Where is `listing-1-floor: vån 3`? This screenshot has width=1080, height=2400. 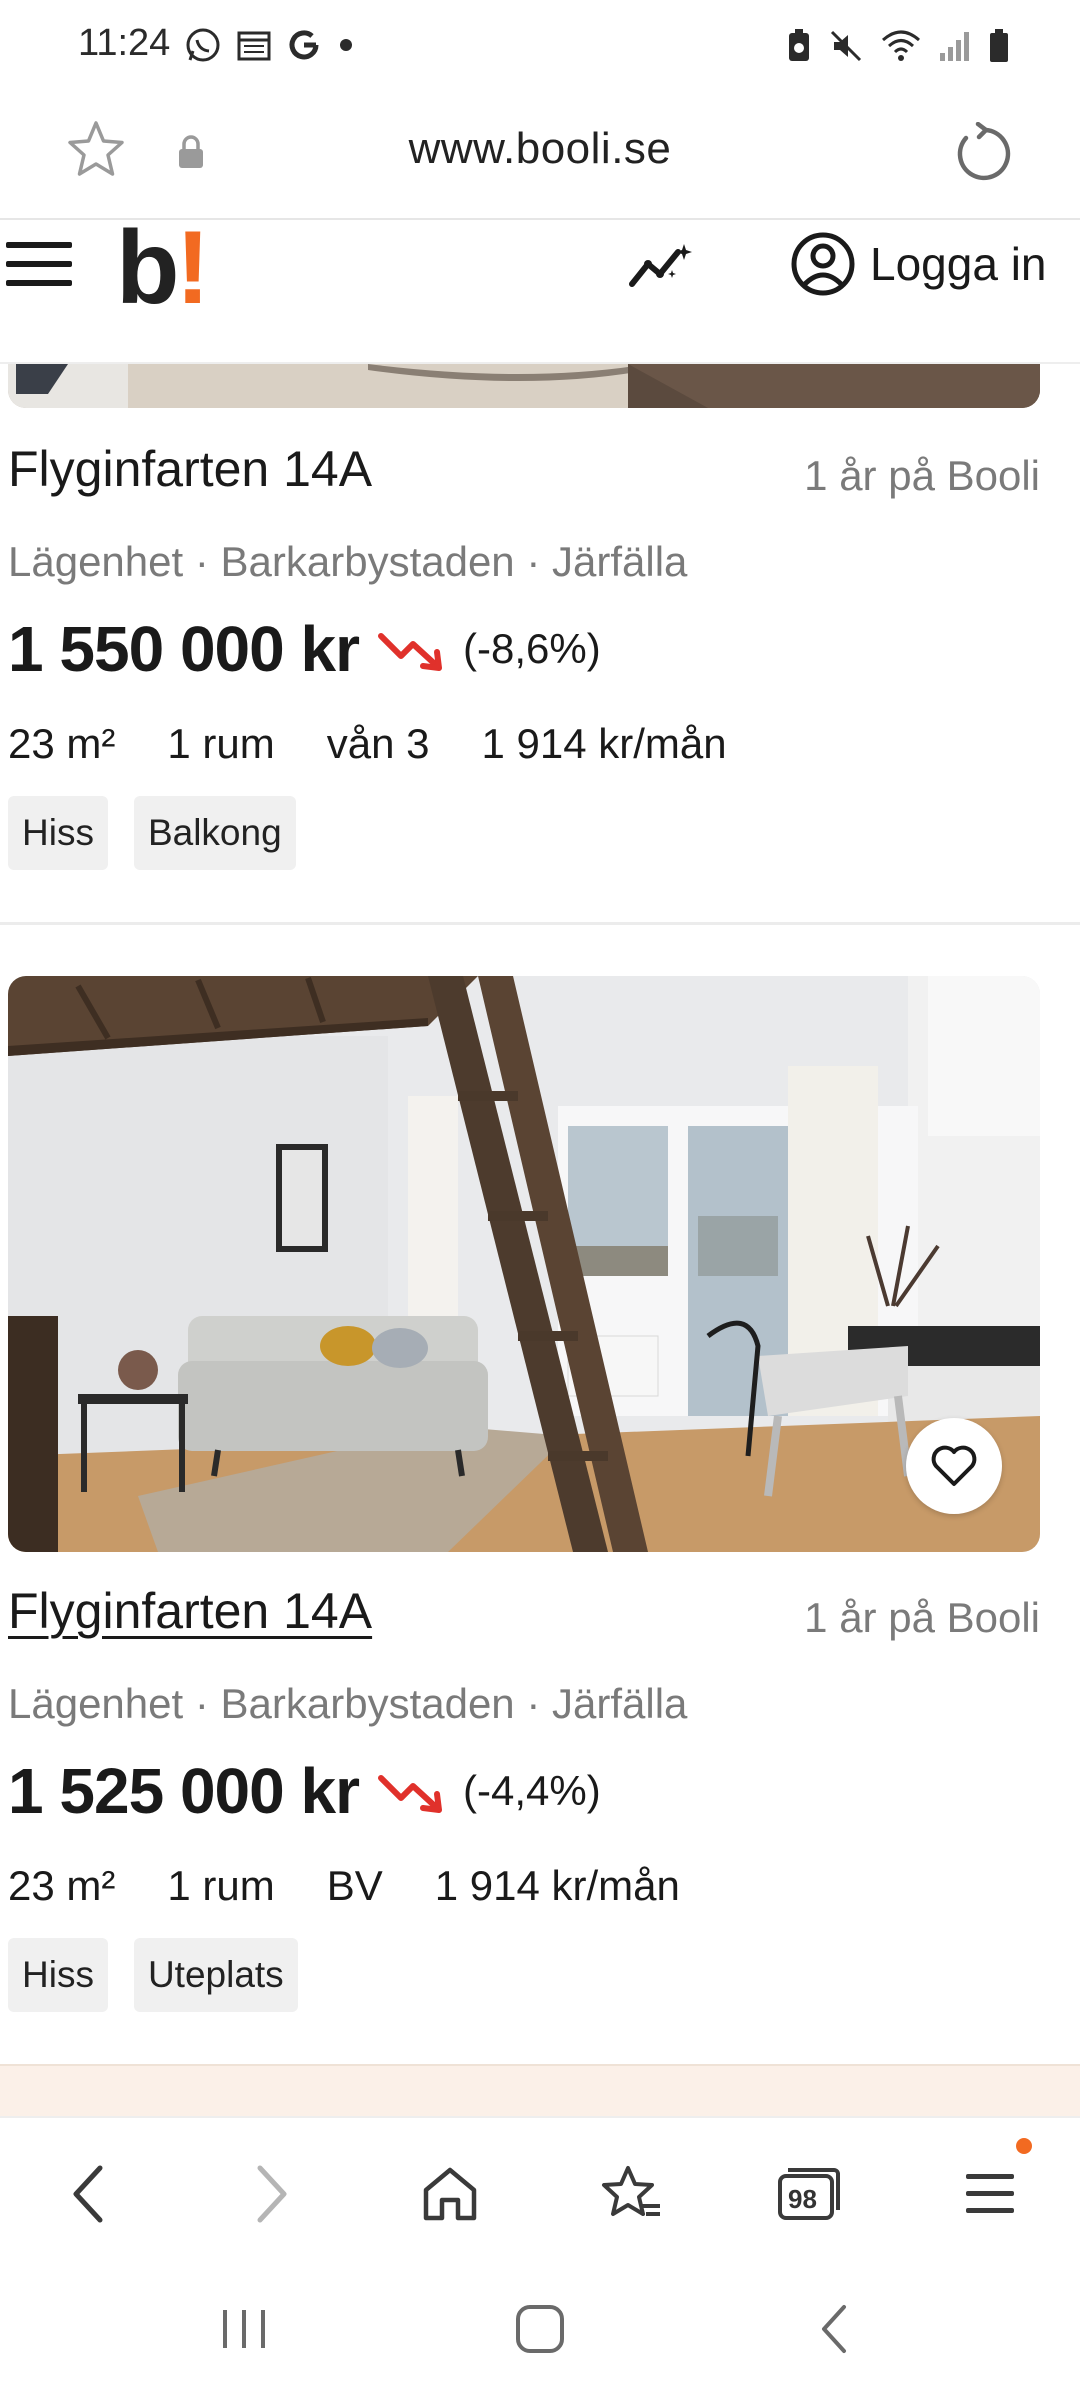 listing-1-floor: vån 3 is located at coordinates (378, 743).